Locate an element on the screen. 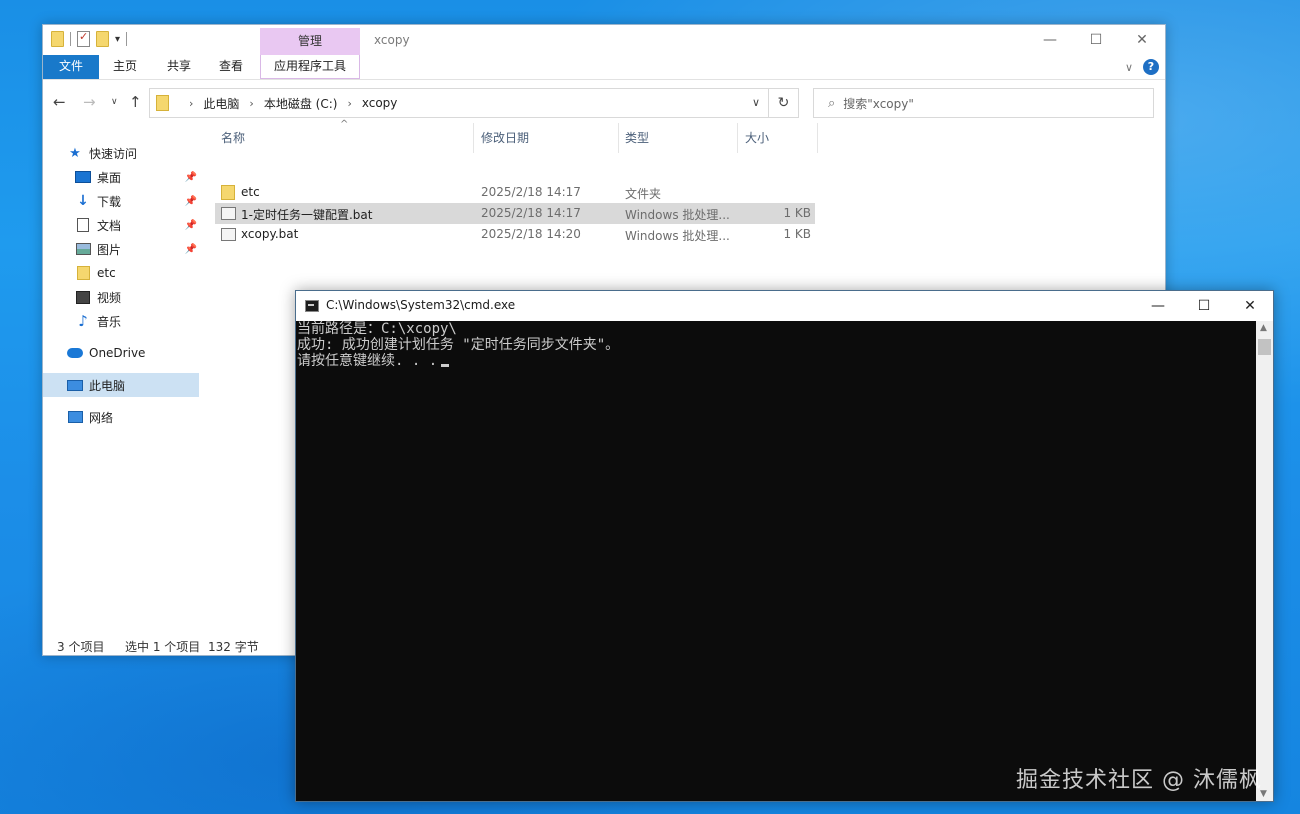 The image size is (1300, 814). status-item-count: 3 个项目 is located at coordinates (81, 647).